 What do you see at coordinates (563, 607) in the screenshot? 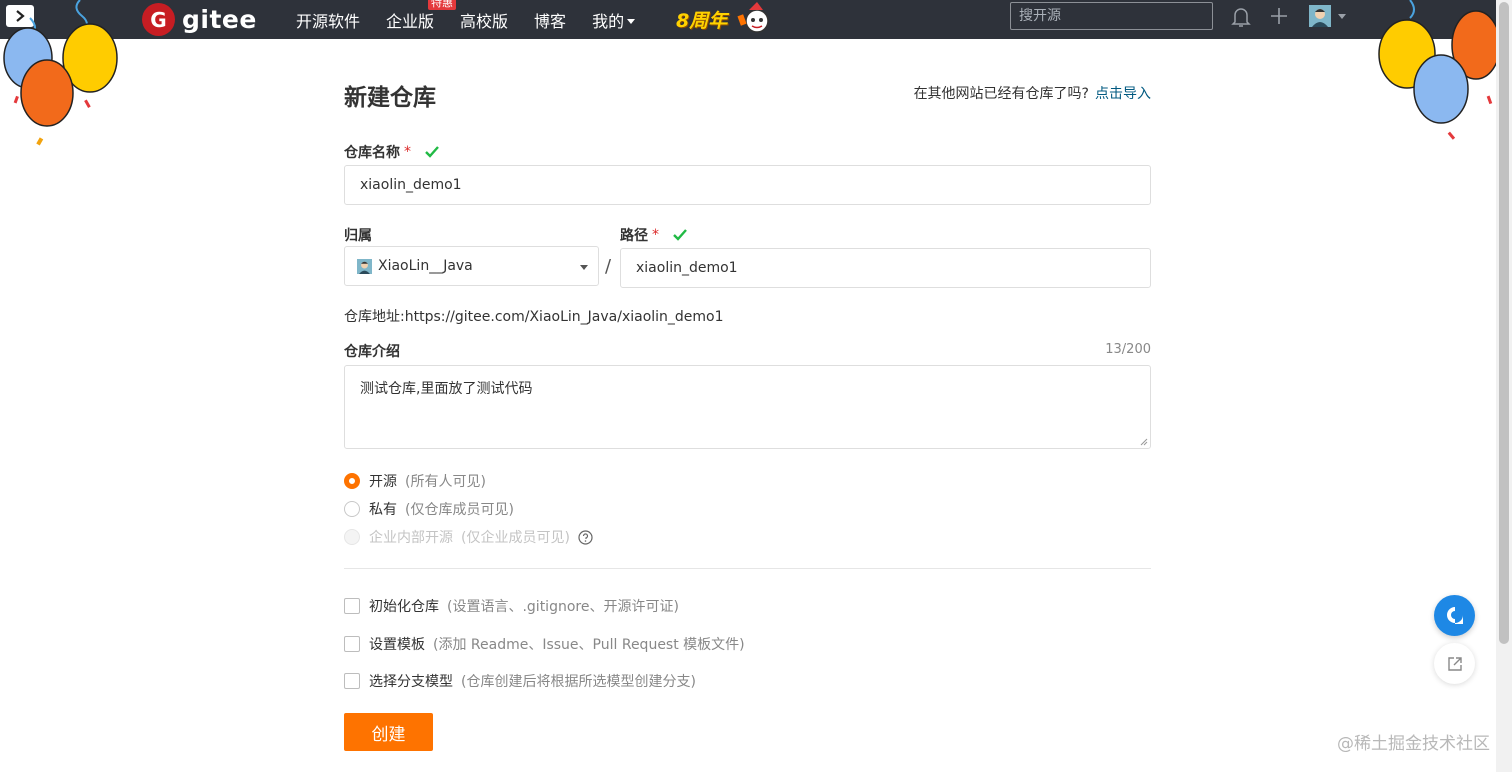
I see `option-init-repo-hint: (设置语言、.gitignore、开源许可证)` at bounding box center [563, 607].